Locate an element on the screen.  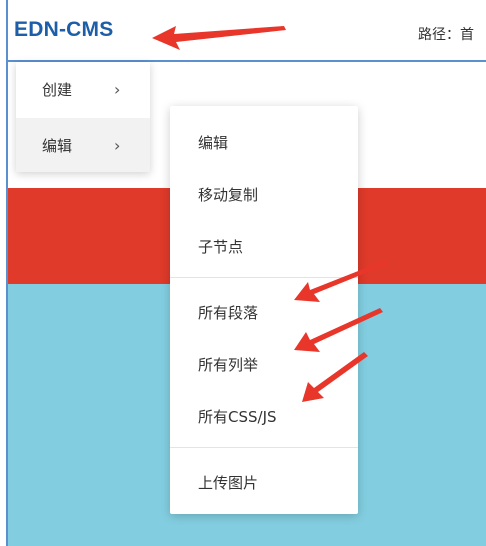
menu-item-label: 编辑 is located at coordinates (57, 145).